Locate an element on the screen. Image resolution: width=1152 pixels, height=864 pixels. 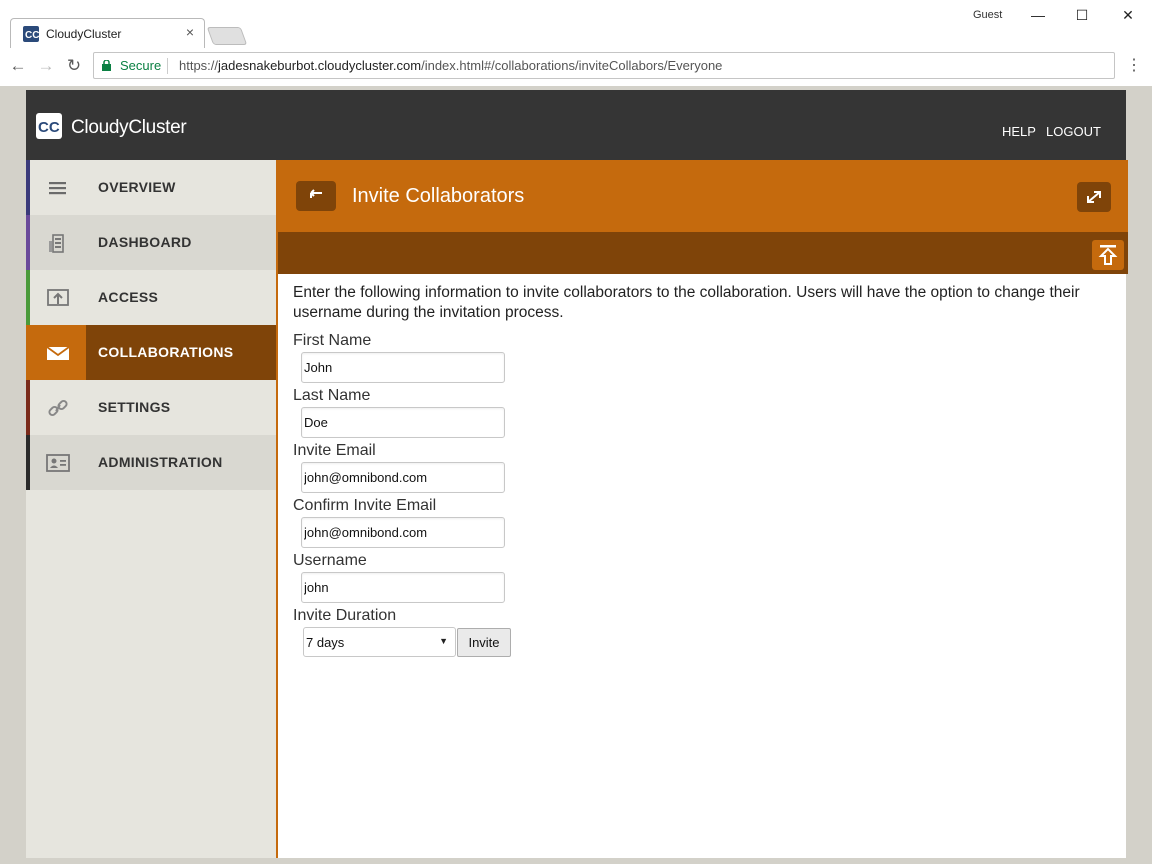
sidebar-item-label: ADMINISTRATION is located at coordinates (160, 462).